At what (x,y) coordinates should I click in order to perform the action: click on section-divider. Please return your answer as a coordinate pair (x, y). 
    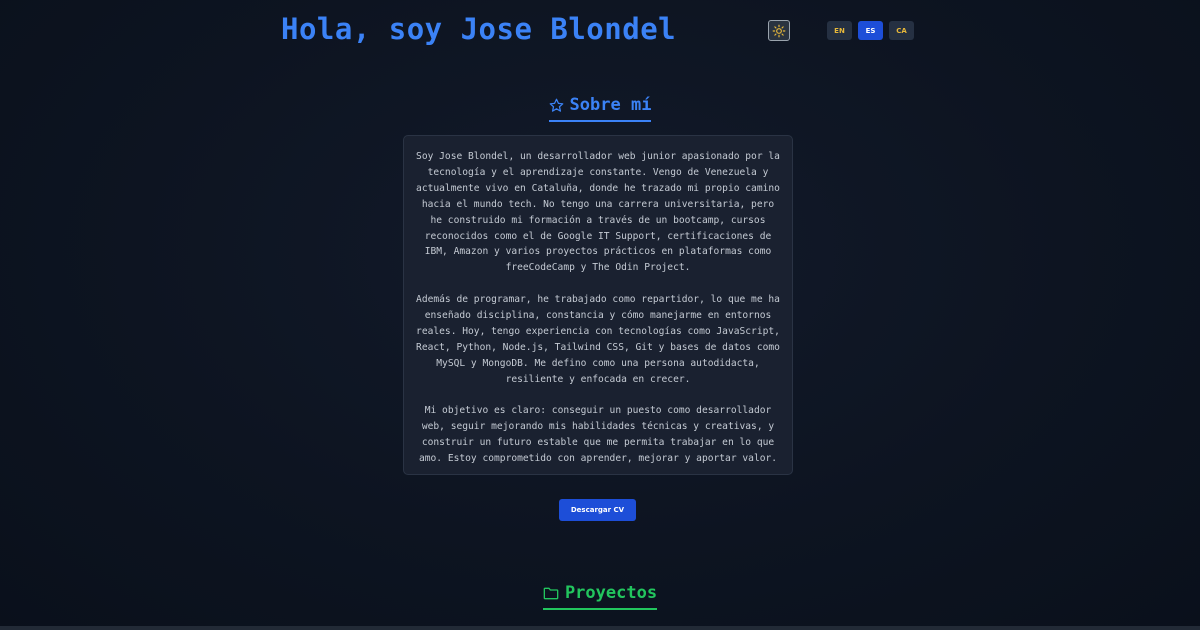
    Looking at the image, I should click on (600, 628).